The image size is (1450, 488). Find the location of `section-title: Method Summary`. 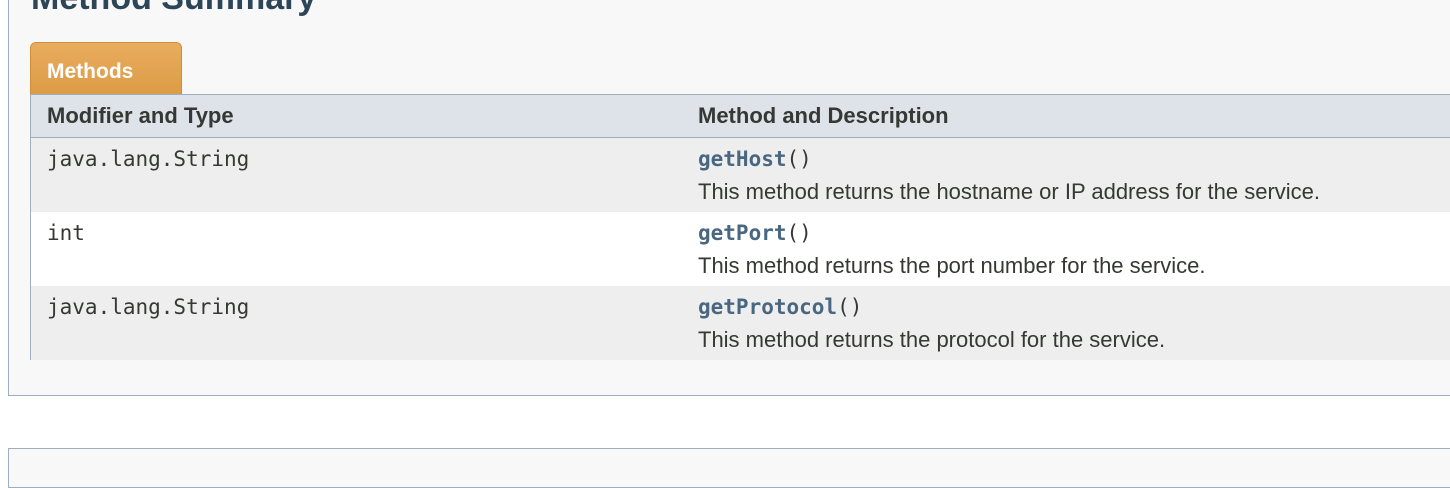

section-title: Method Summary is located at coordinates (173, 7).